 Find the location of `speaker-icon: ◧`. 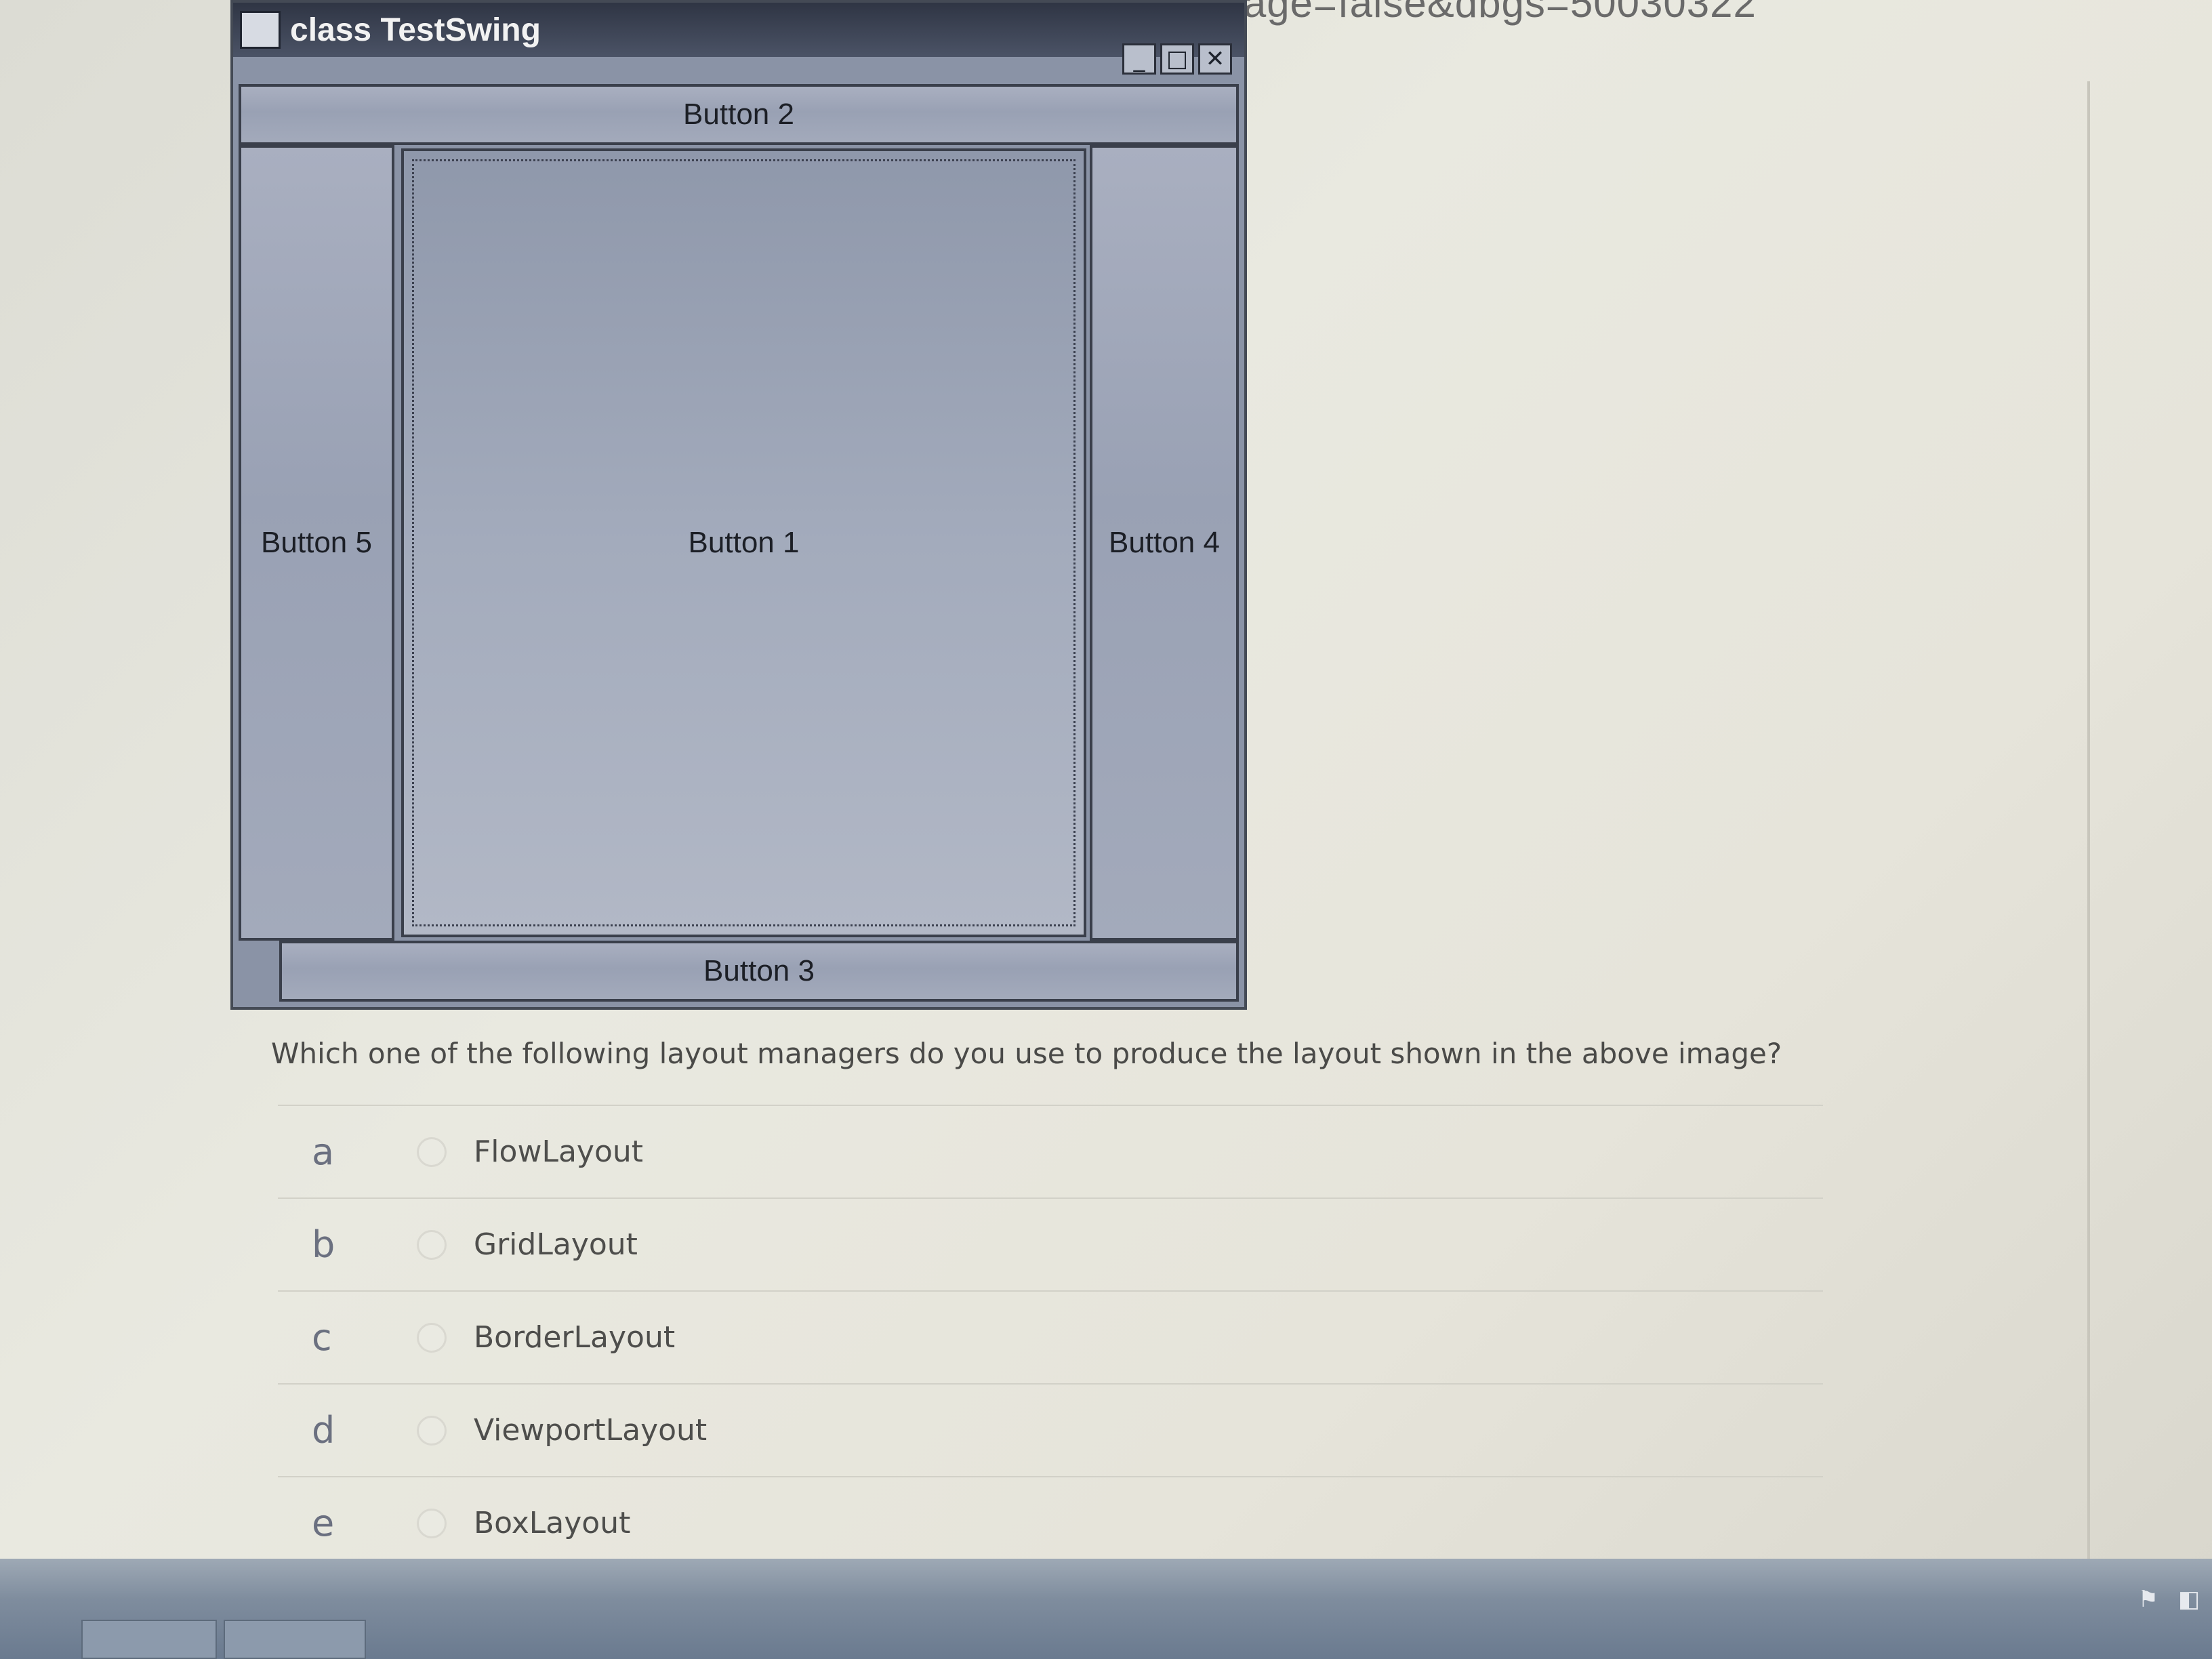

speaker-icon: ◧ is located at coordinates (2189, 1600).